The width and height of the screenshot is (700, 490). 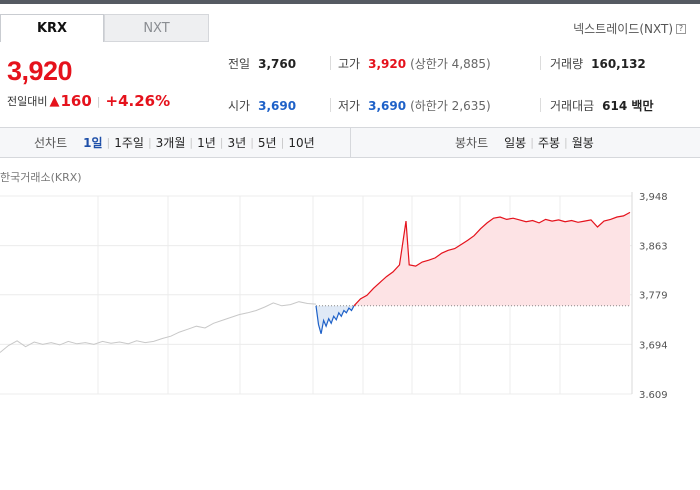 What do you see at coordinates (277, 63) in the screenshot?
I see `stat-value: 3,760` at bounding box center [277, 63].